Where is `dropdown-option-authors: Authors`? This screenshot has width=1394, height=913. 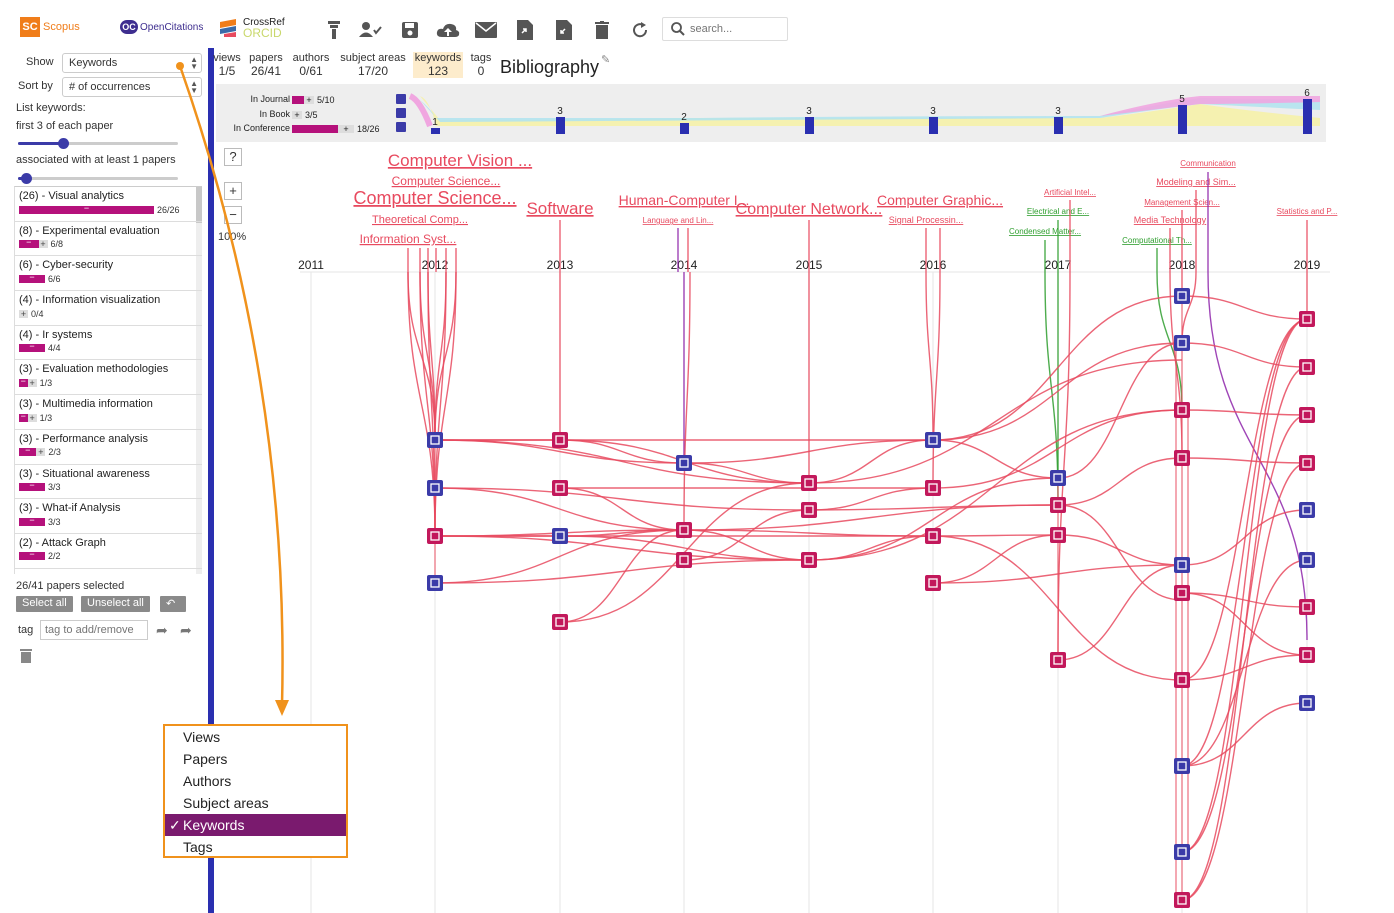
dropdown-option-authors: Authors is located at coordinates (255, 781).